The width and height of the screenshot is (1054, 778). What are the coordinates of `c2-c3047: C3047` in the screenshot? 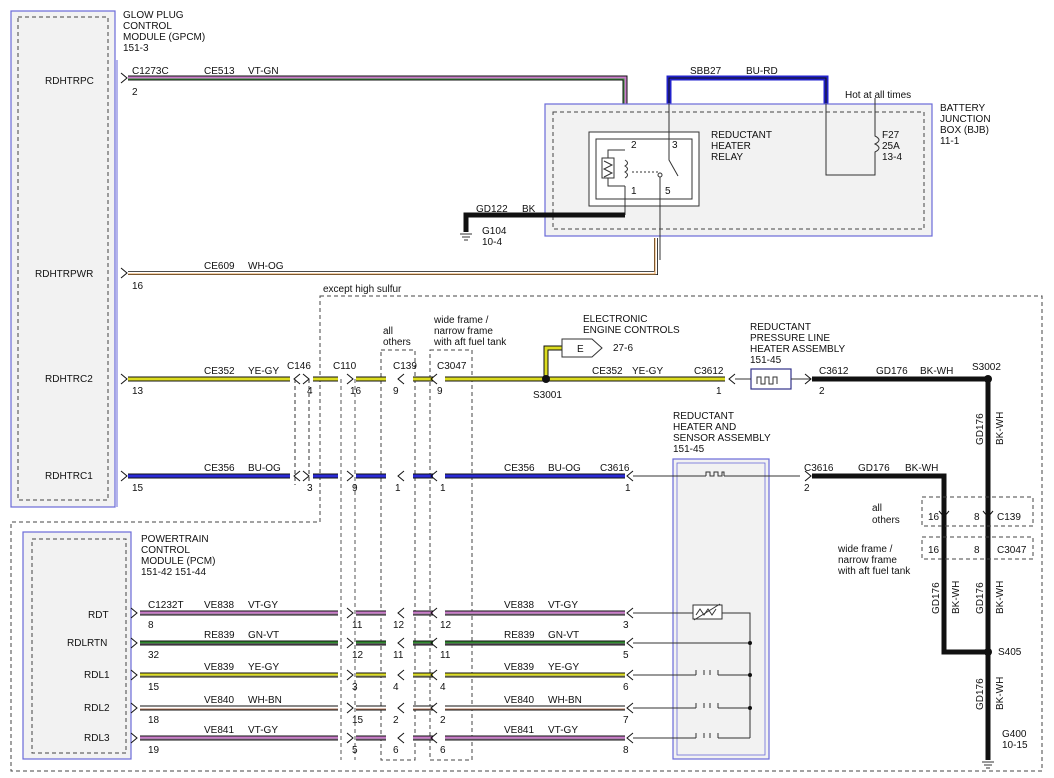 It's located at (452, 366).